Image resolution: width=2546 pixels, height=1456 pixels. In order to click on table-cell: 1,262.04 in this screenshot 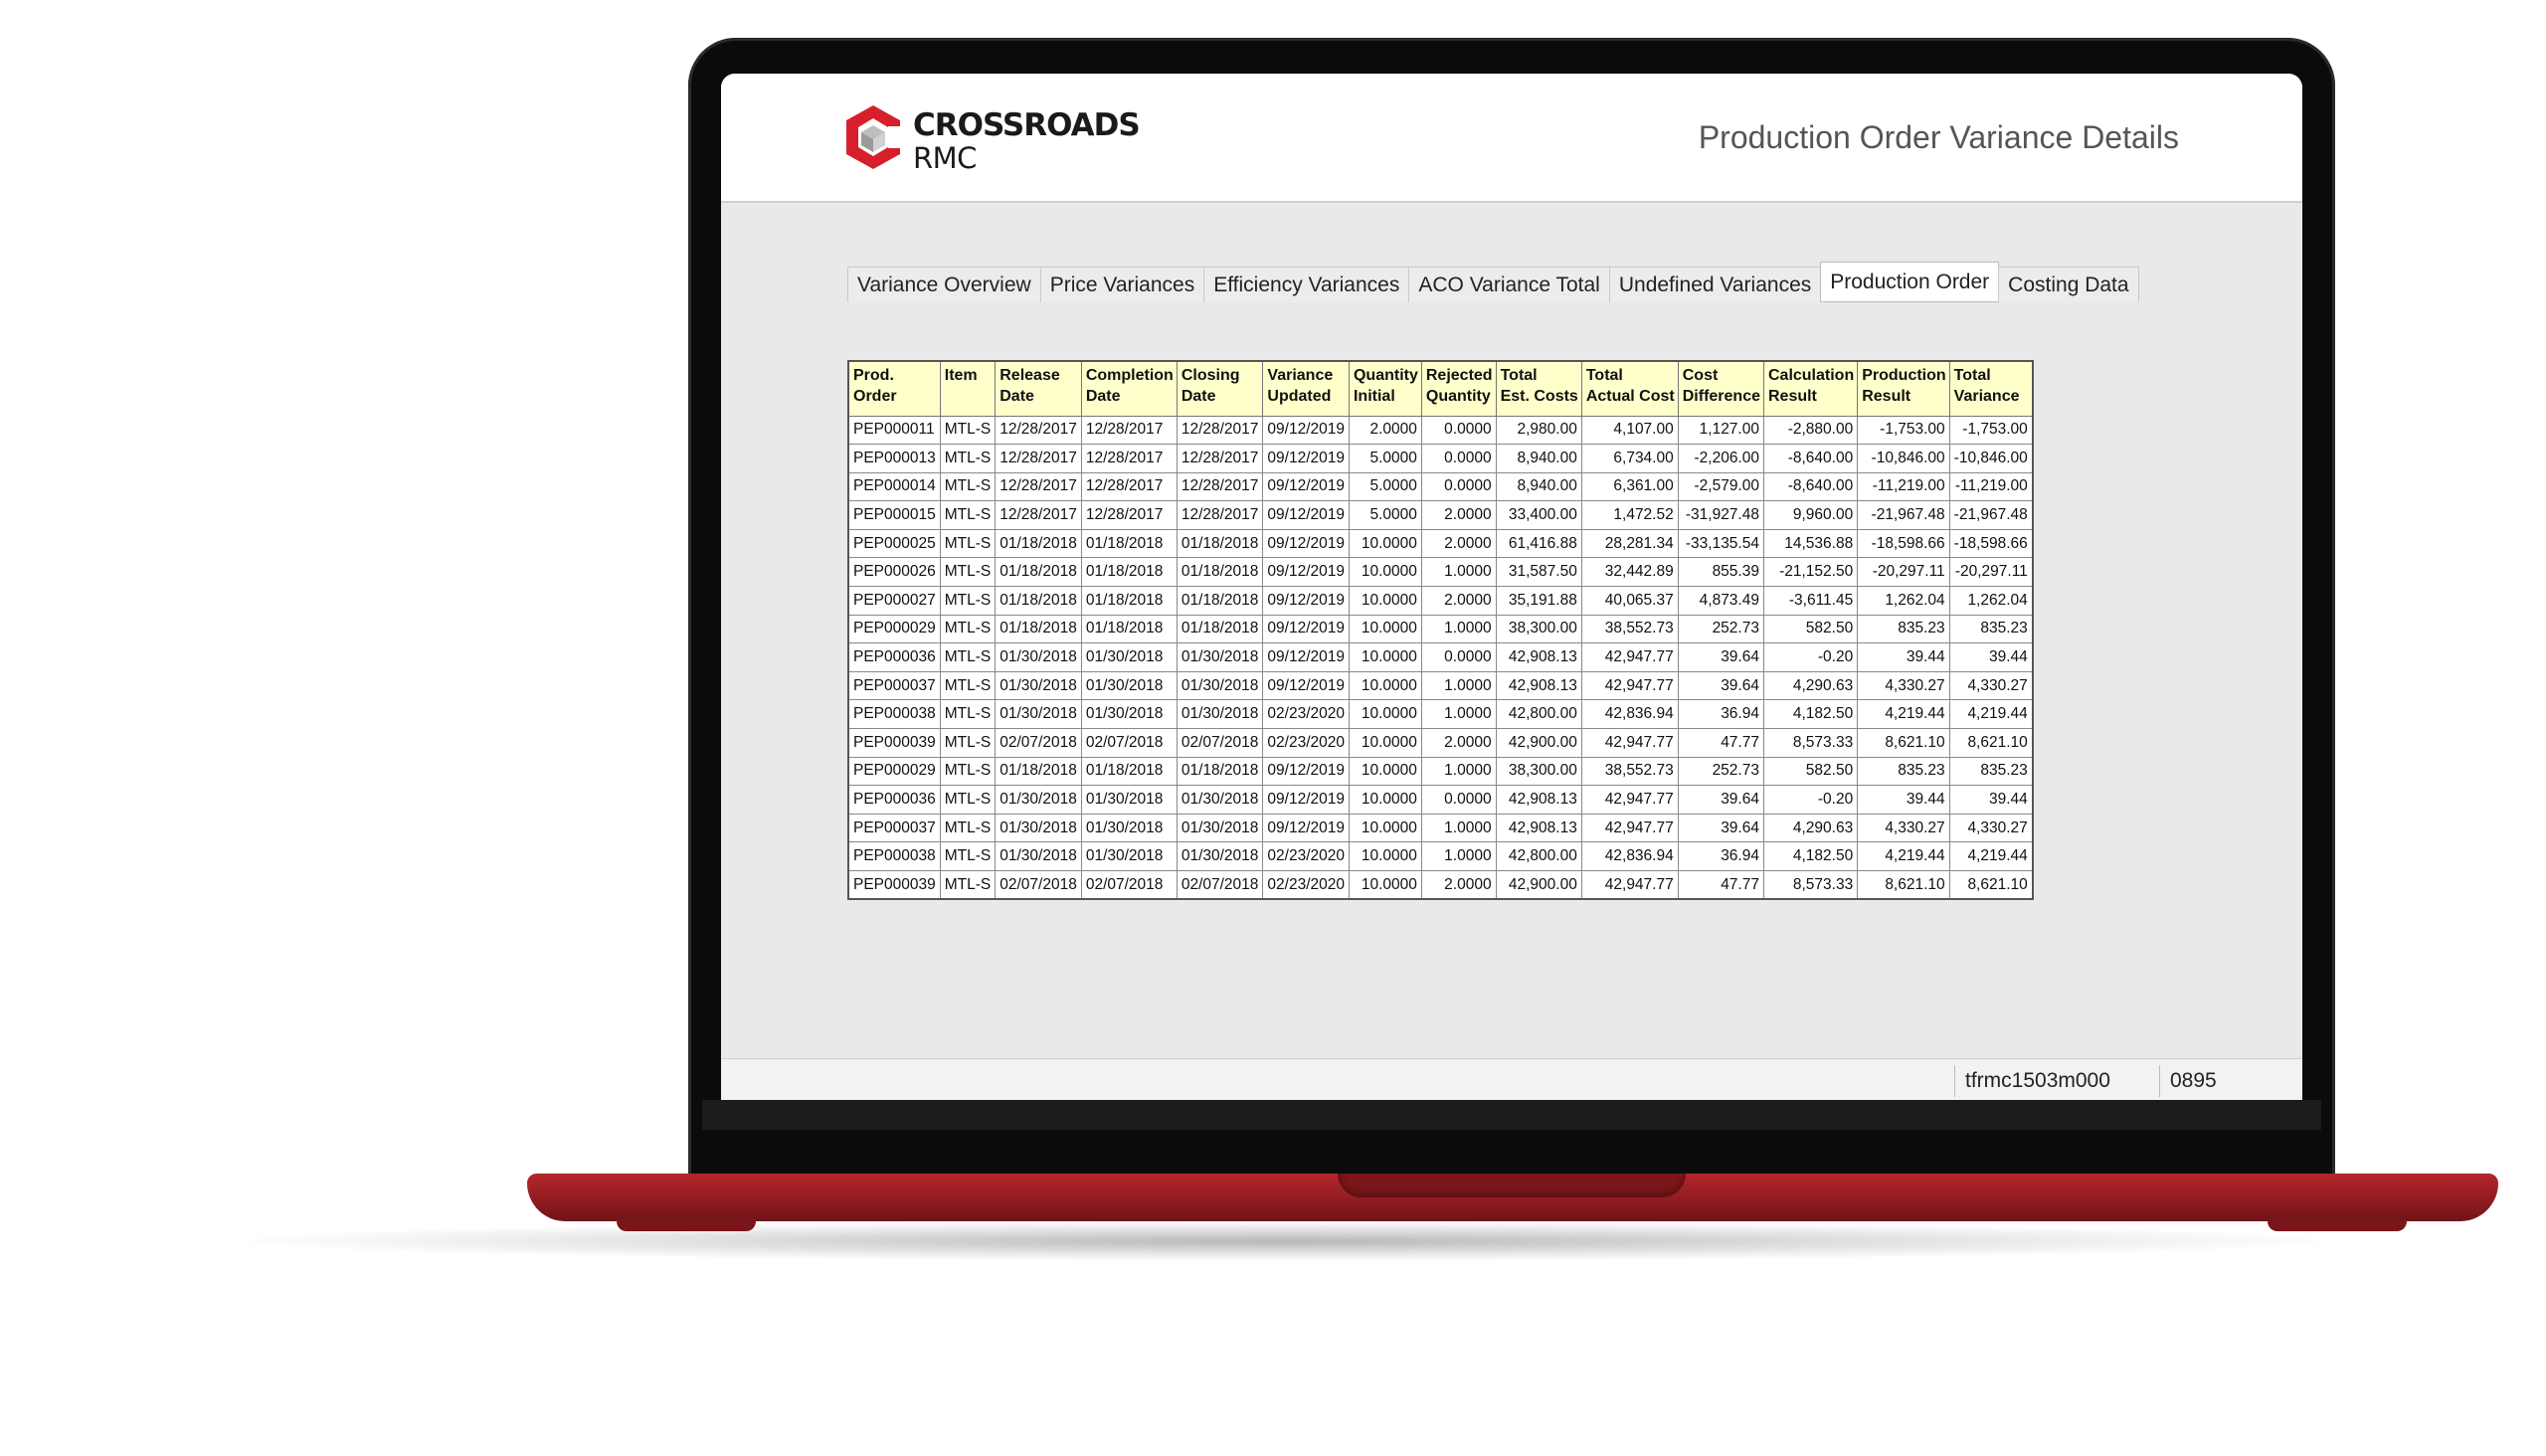, I will do `click(1991, 601)`.